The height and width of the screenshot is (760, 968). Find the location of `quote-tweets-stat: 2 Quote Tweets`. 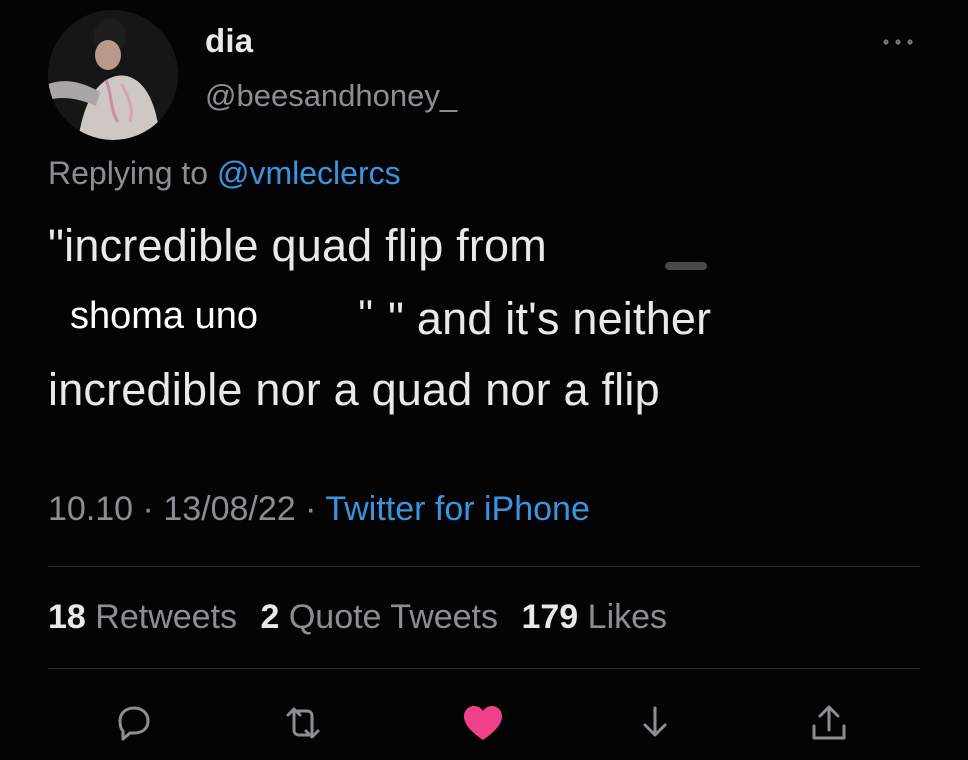

quote-tweets-stat: 2 Quote Tweets is located at coordinates (383, 617).